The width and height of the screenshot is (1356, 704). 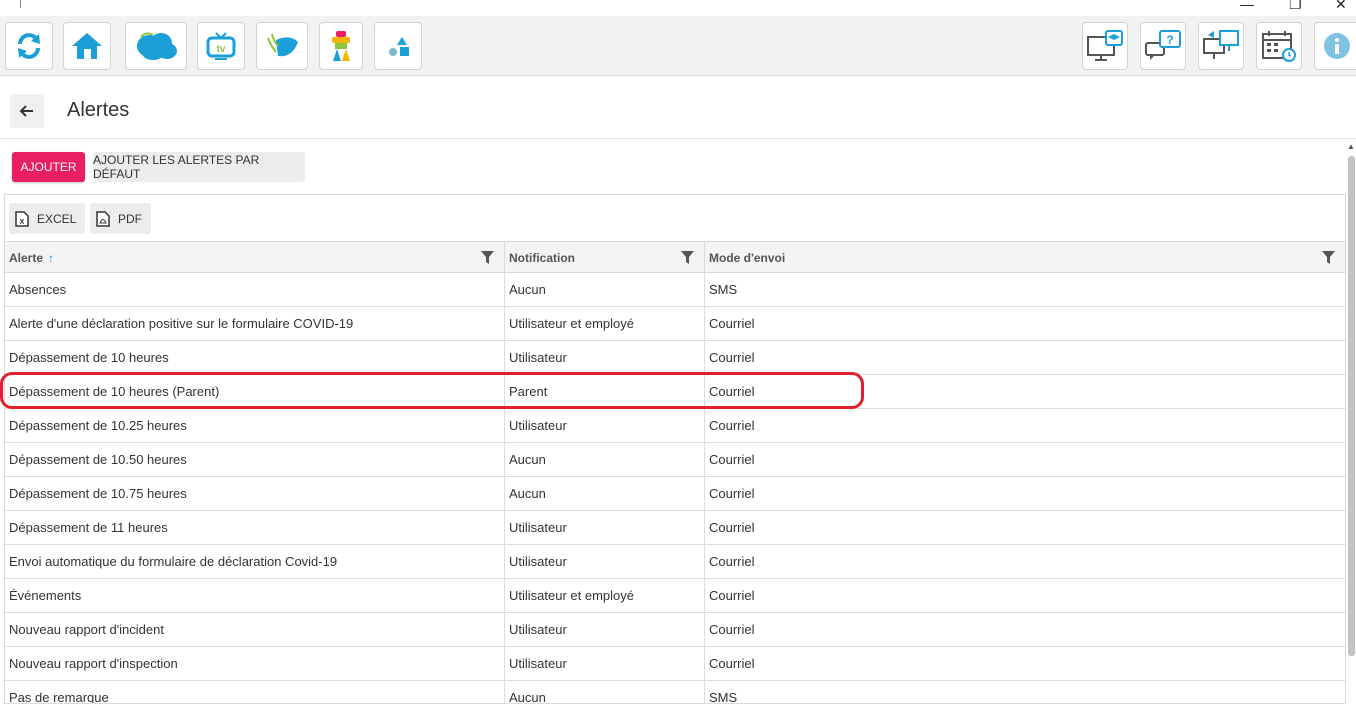 I want to click on shapes-app-button, so click(x=398, y=46).